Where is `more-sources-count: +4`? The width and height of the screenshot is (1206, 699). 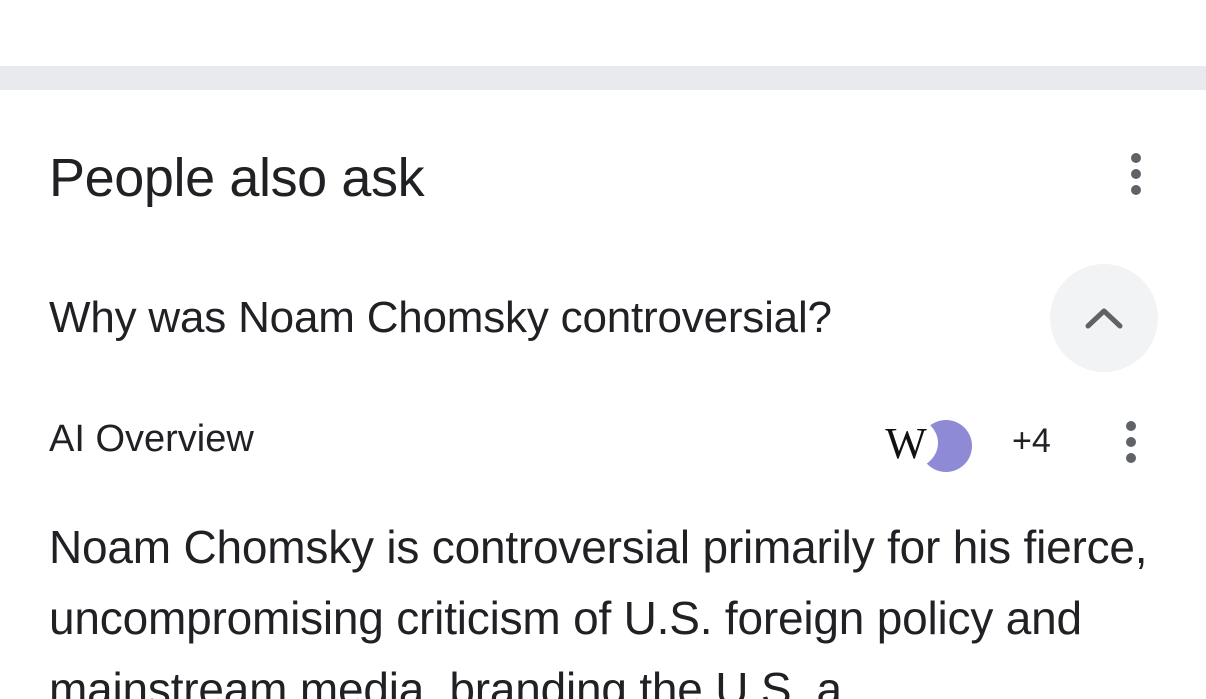
more-sources-count: +4 is located at coordinates (1031, 441).